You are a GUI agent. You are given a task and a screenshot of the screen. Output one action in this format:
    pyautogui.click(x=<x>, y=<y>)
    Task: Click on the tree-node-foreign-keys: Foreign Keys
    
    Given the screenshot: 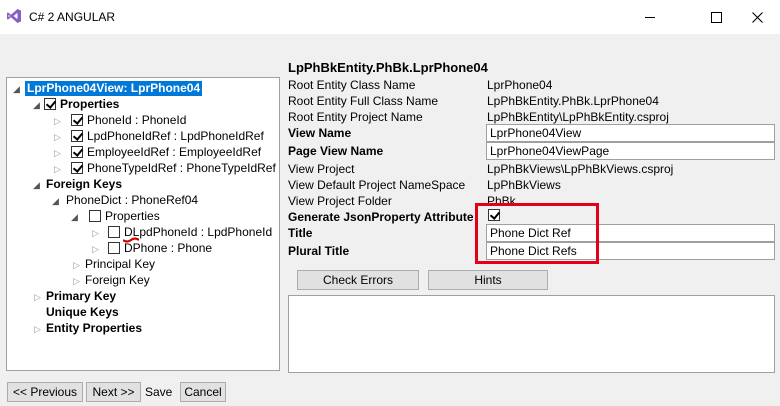 What is the action you would take?
    pyautogui.click(x=84, y=184)
    